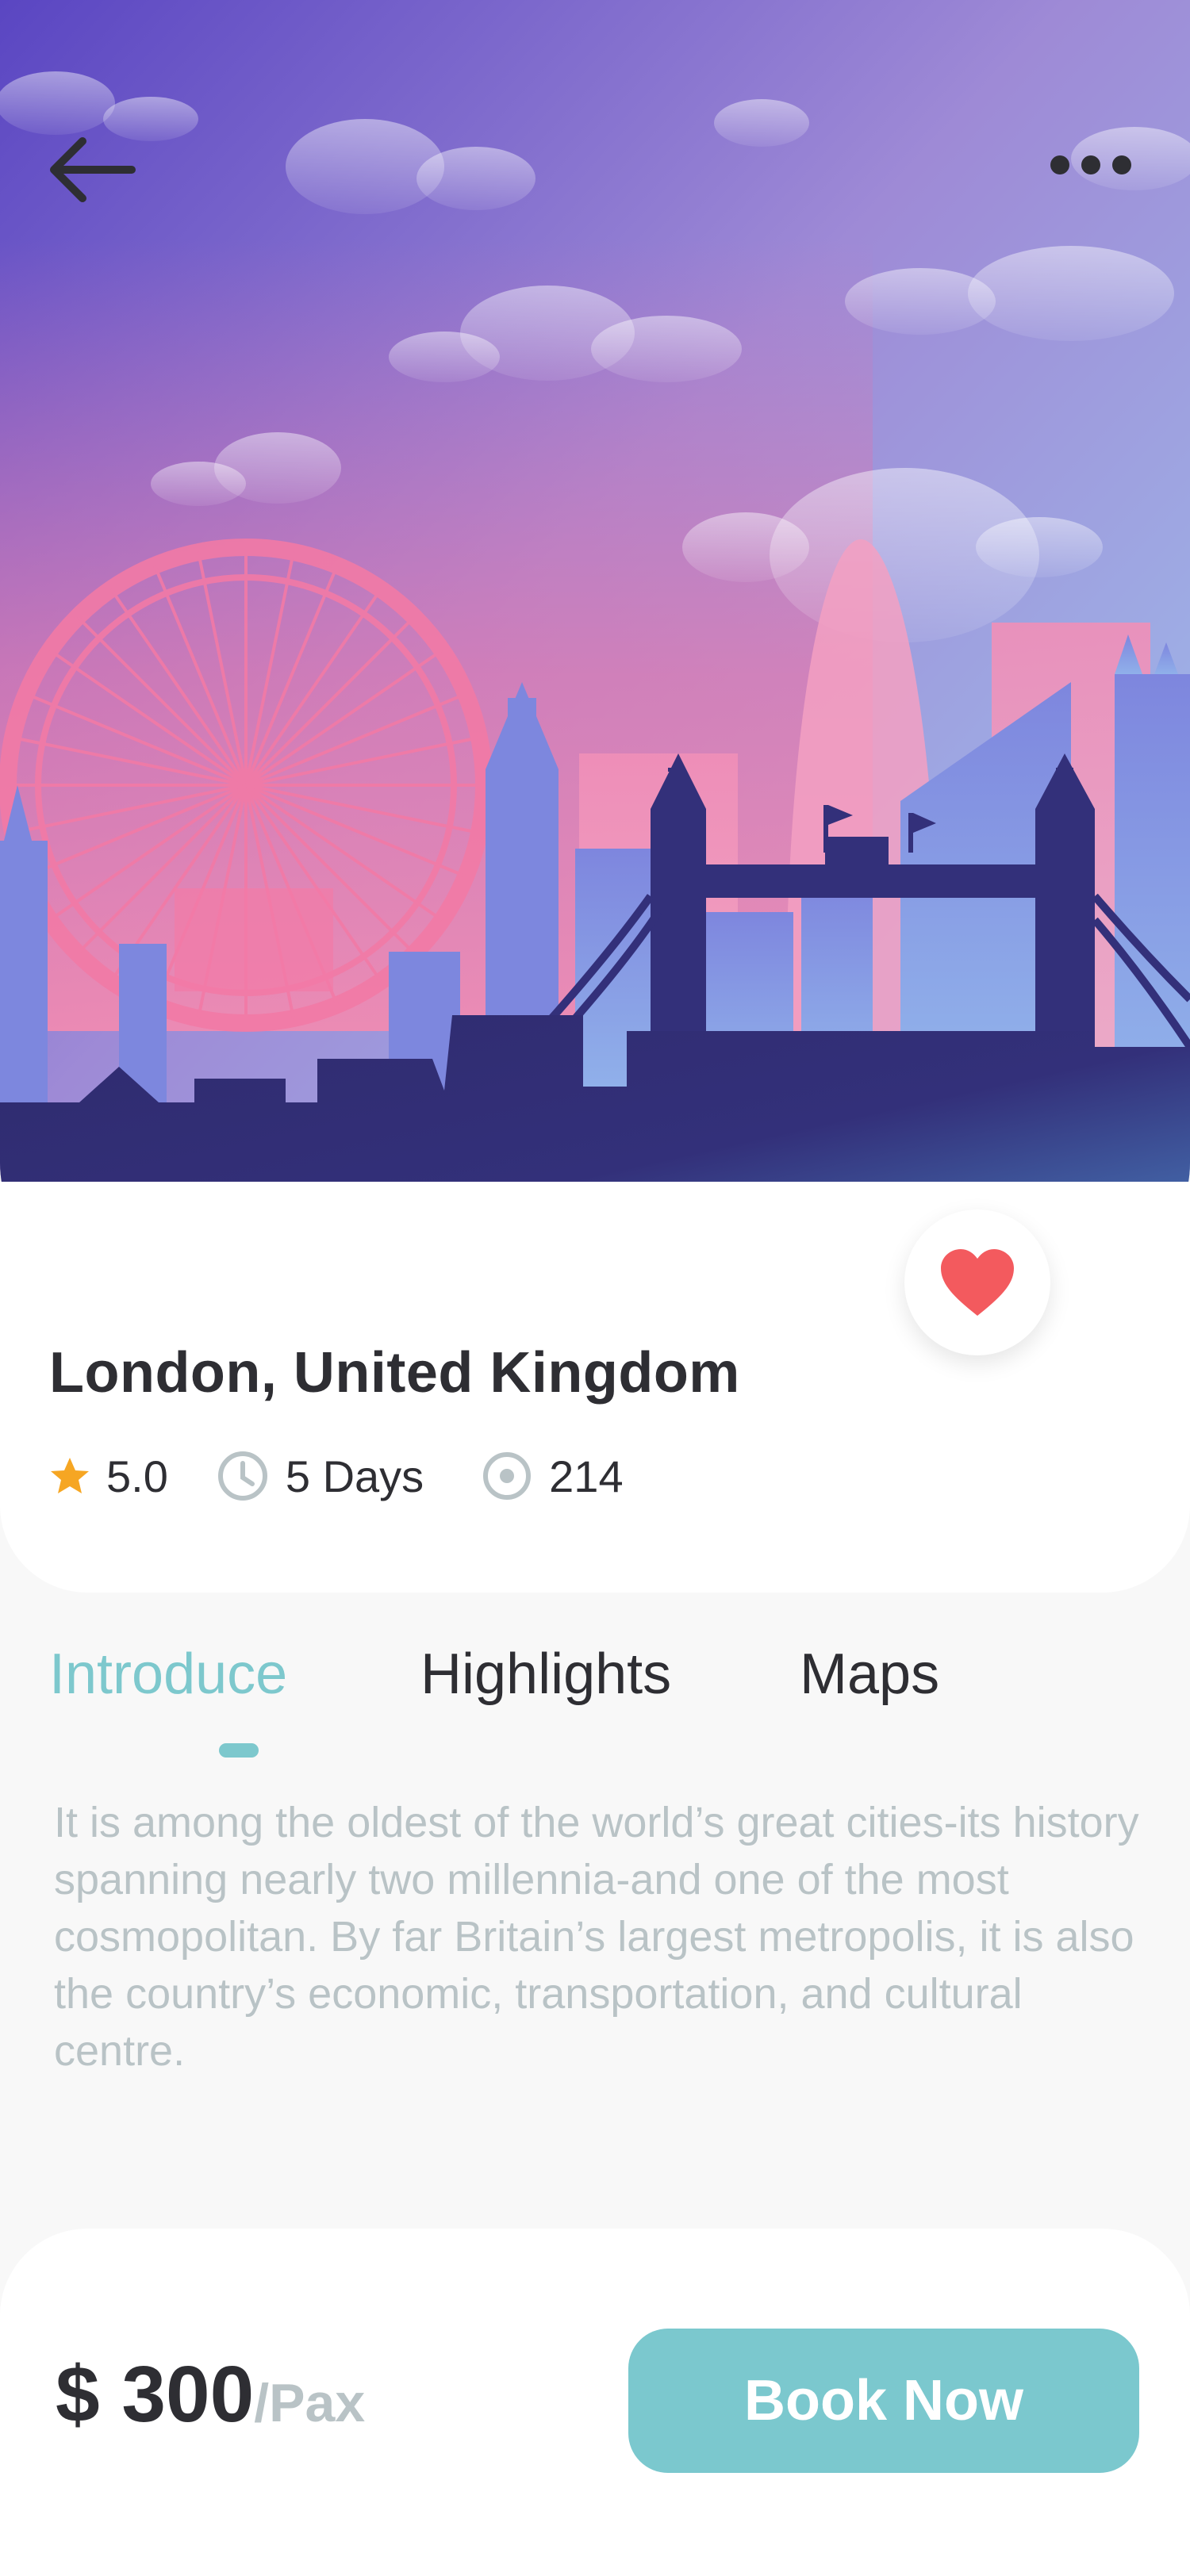 The image size is (1190, 2576). I want to click on back-button, so click(94, 170).